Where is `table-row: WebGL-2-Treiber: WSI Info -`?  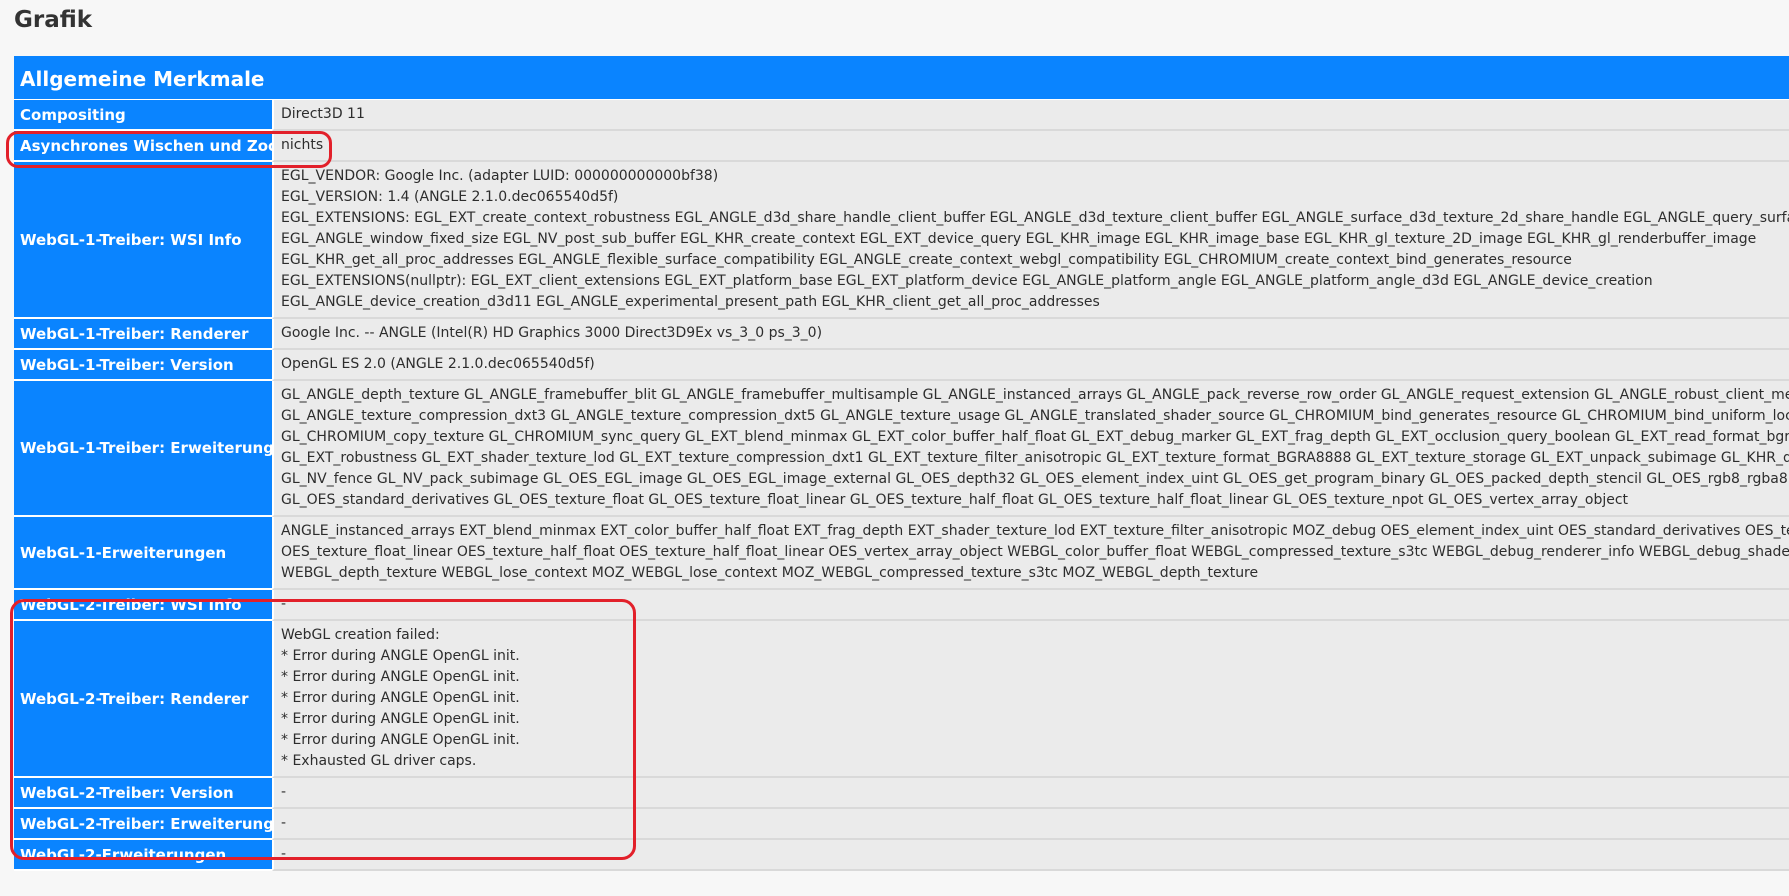 table-row: WebGL-2-Treiber: WSI Info - is located at coordinates (901, 605).